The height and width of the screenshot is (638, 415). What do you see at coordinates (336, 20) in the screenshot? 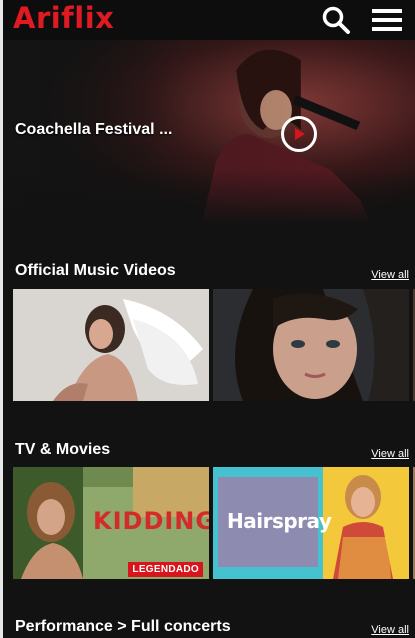
I see `search-icon` at bounding box center [336, 20].